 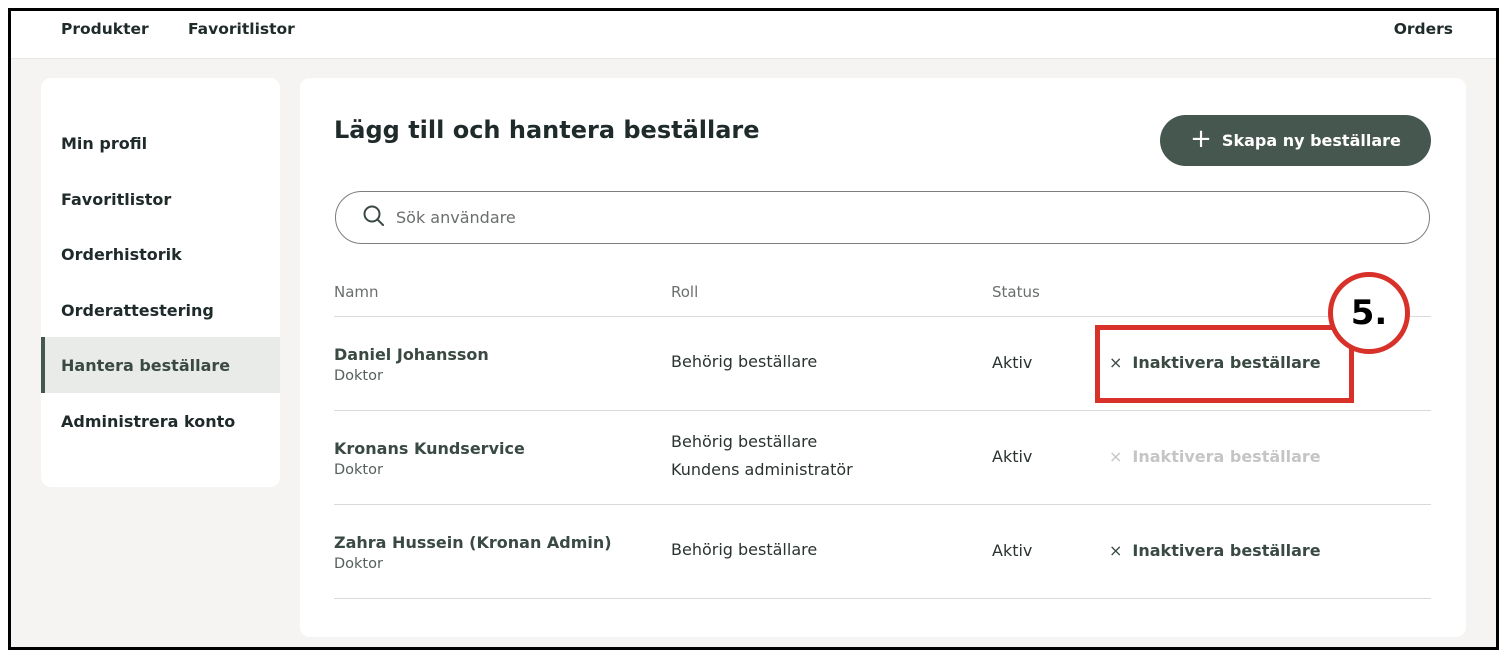 I want to click on user-role: Kundens administratör, so click(x=762, y=469).